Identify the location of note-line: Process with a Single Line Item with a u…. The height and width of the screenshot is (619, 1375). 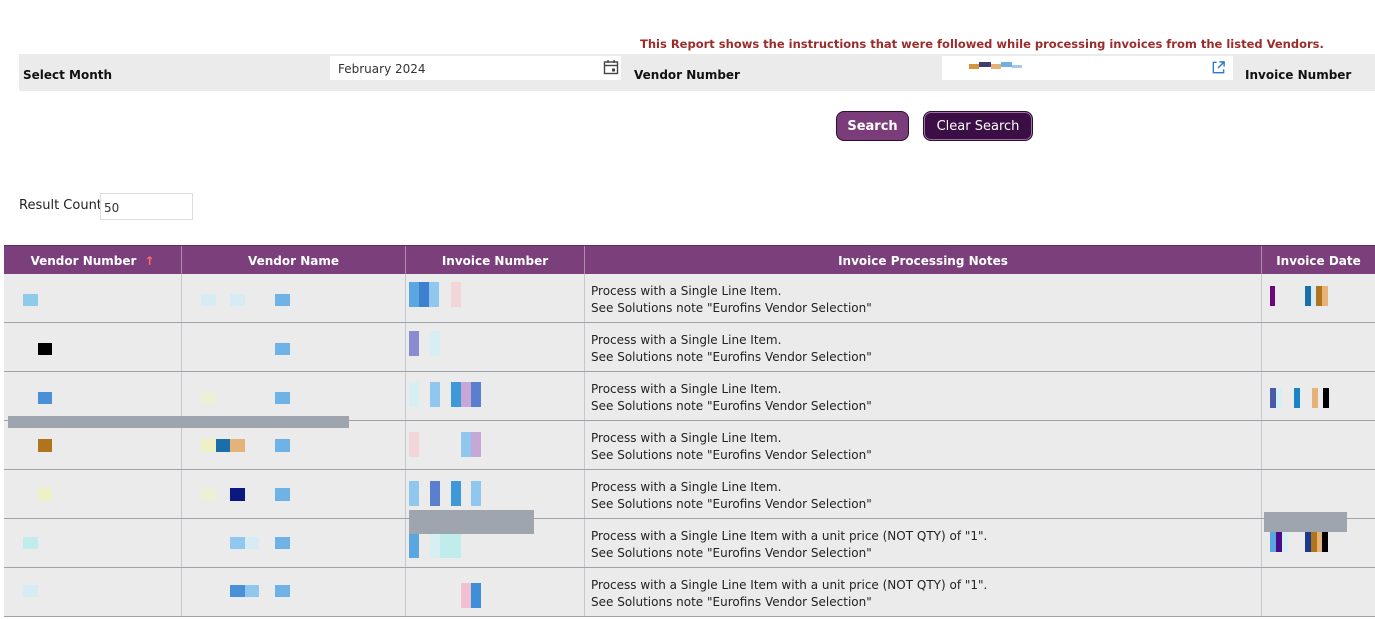
(789, 585).